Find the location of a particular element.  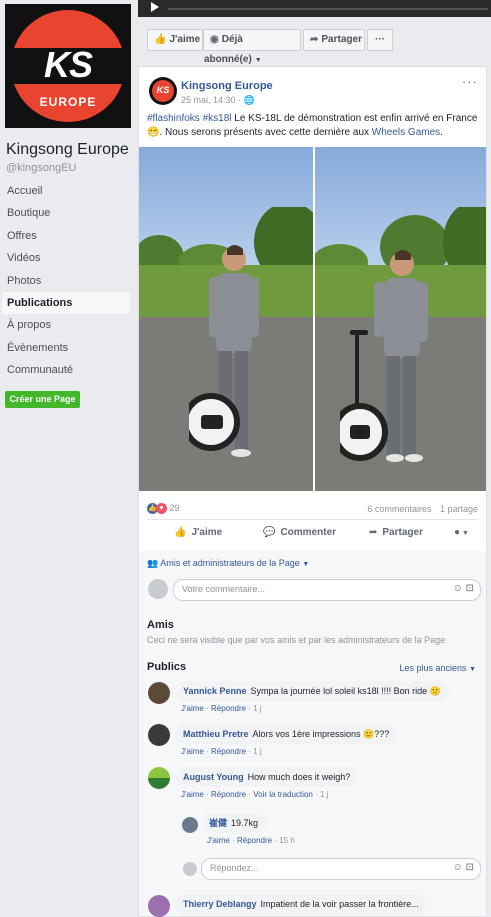

like-page-button: 👍 J'aime is located at coordinates (175, 40).